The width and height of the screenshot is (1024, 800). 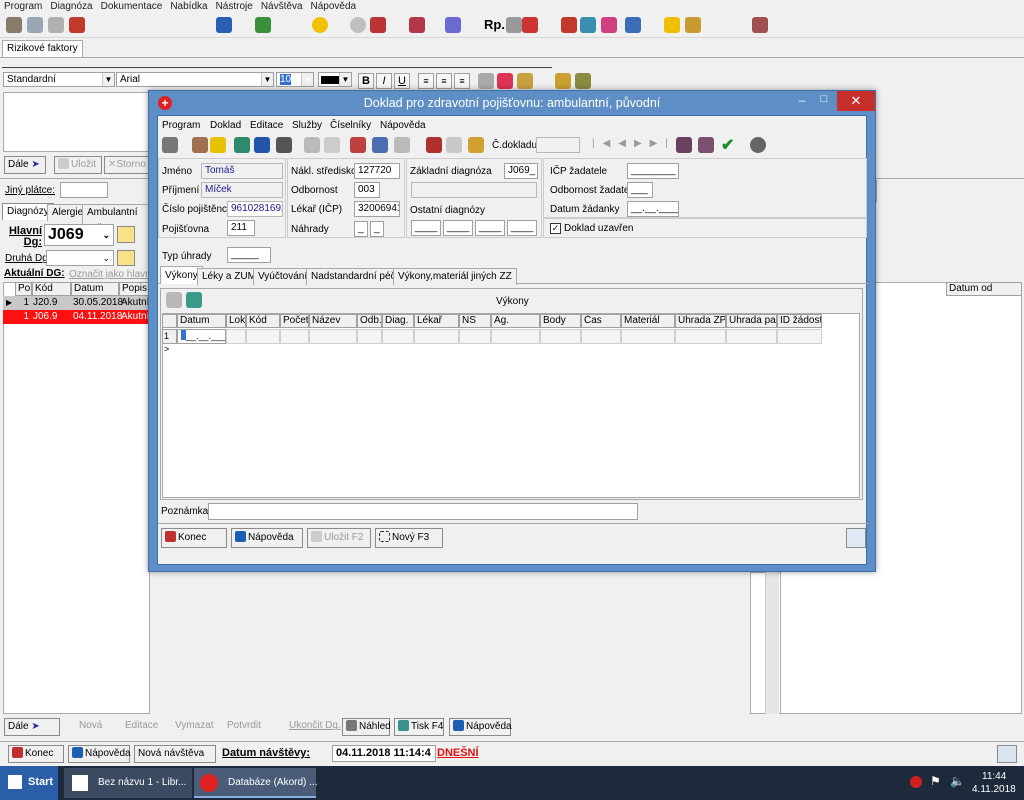 I want to click on flag-icon: ⚑, so click(x=935, y=781).